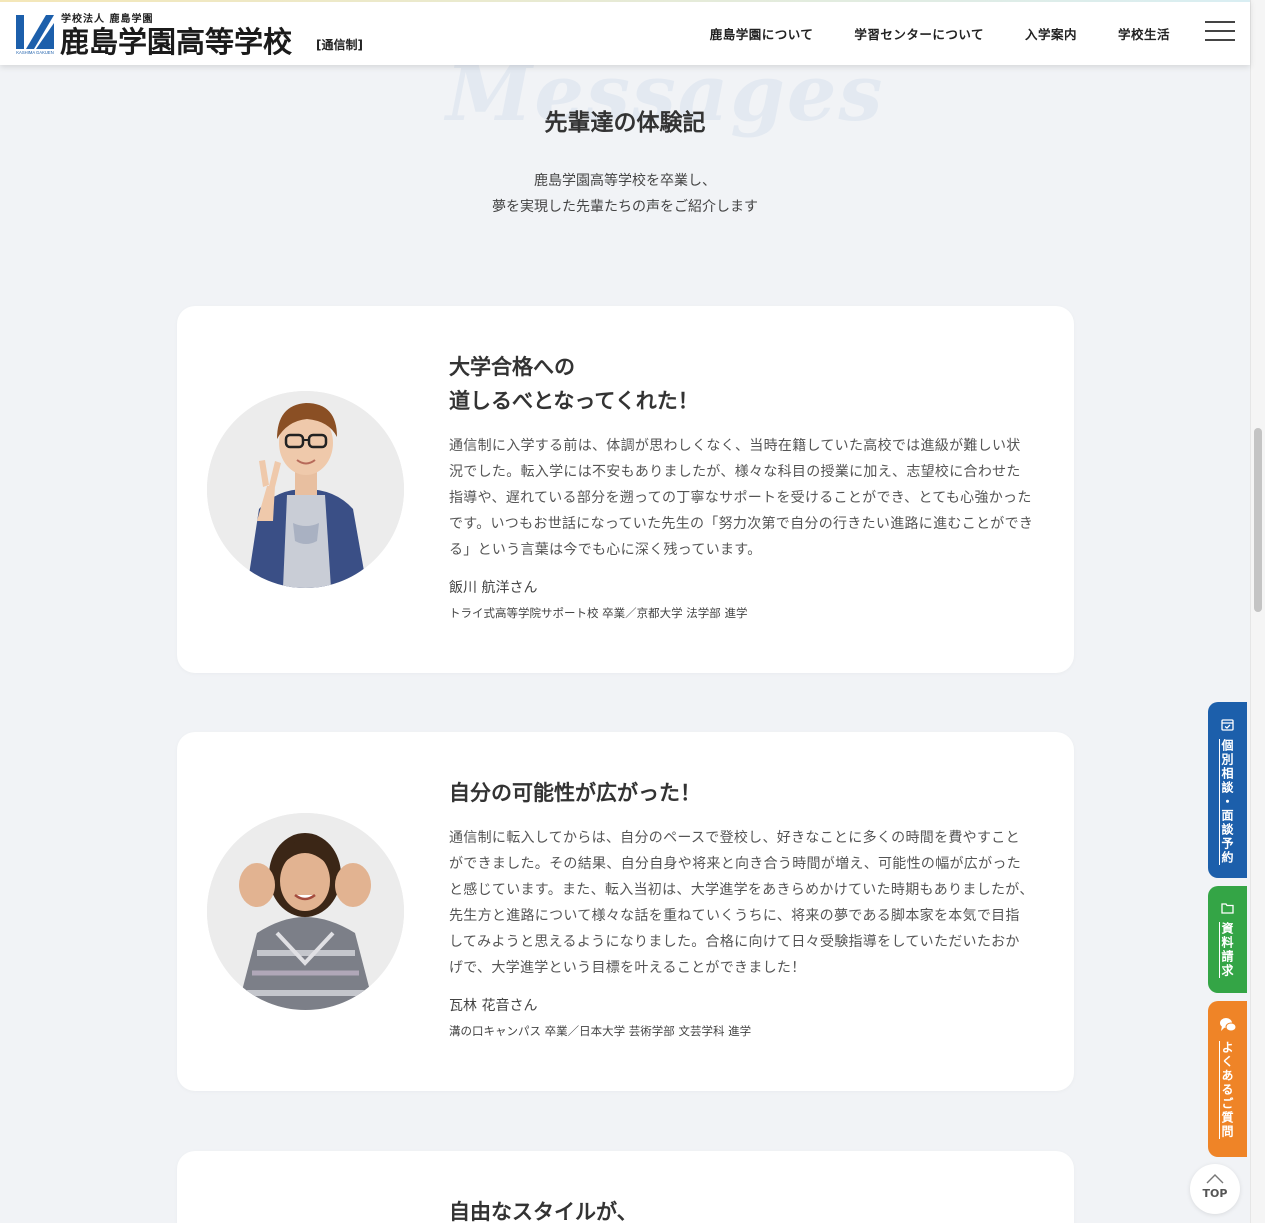 This screenshot has width=1265, height=1223. I want to click on faq-tab: よくあるご質問, so click(1227, 1079).